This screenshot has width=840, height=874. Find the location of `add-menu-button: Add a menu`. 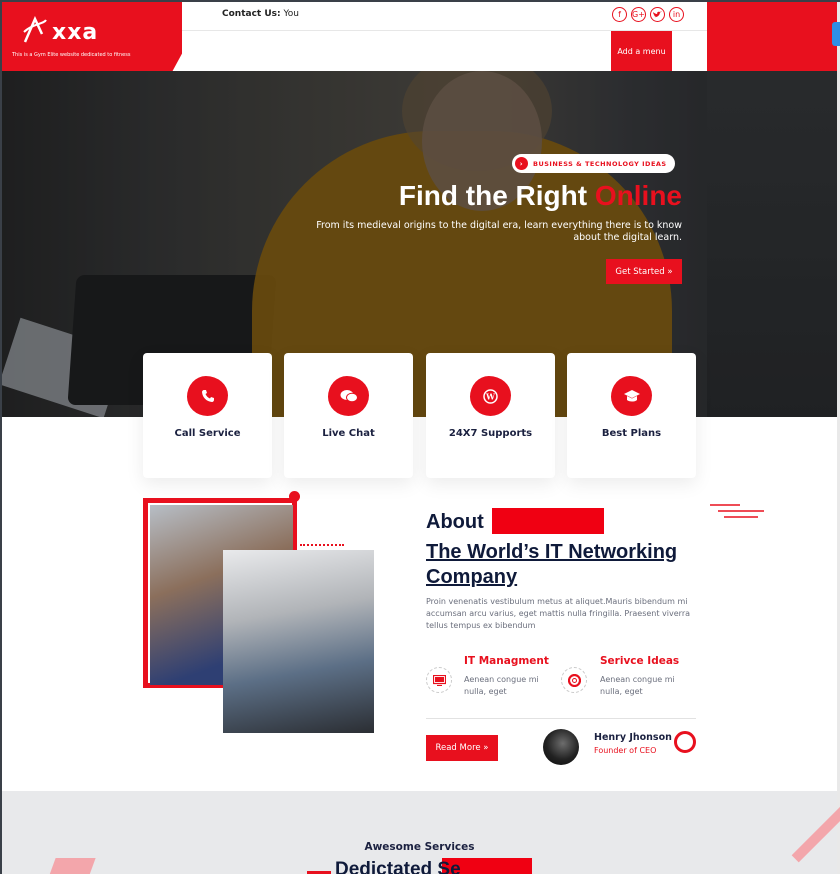

add-menu-button: Add a menu is located at coordinates (641, 51).